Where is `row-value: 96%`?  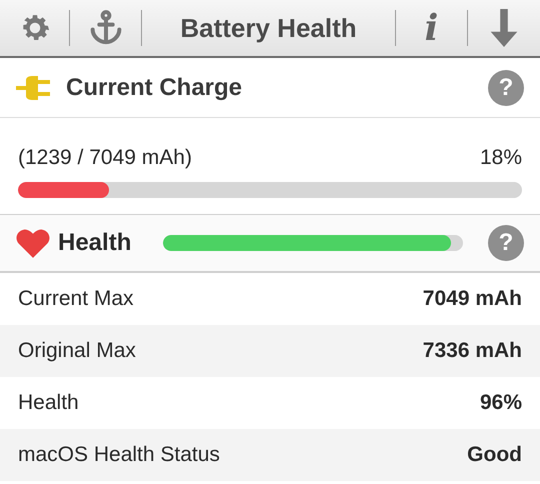
row-value: 96% is located at coordinates (501, 403).